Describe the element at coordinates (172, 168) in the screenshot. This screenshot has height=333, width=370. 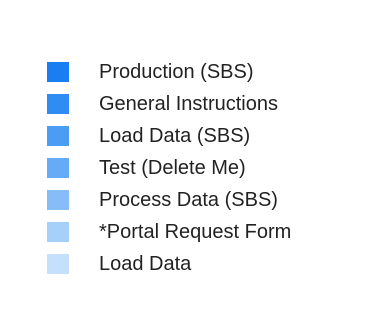
I see `legend-label: Test (Delete Me)` at that location.